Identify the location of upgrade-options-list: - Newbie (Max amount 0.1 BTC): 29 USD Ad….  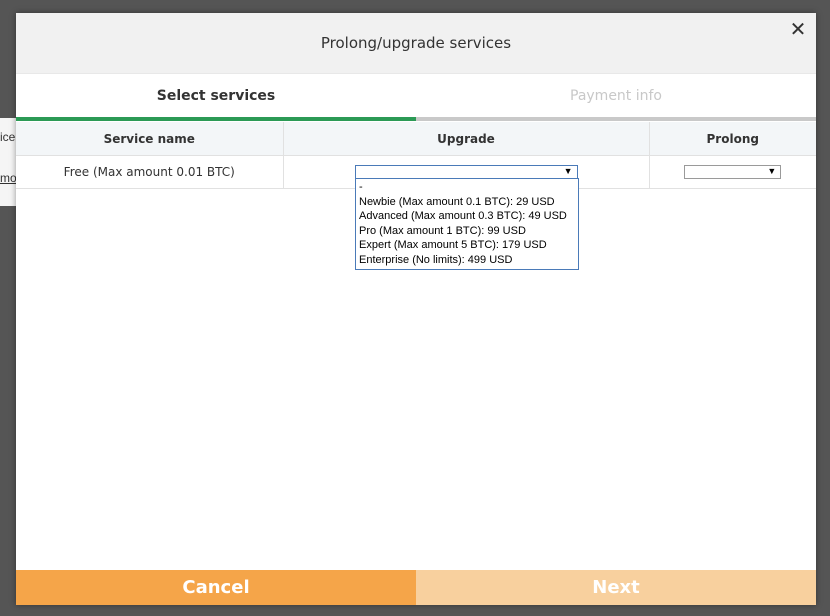
(467, 224).